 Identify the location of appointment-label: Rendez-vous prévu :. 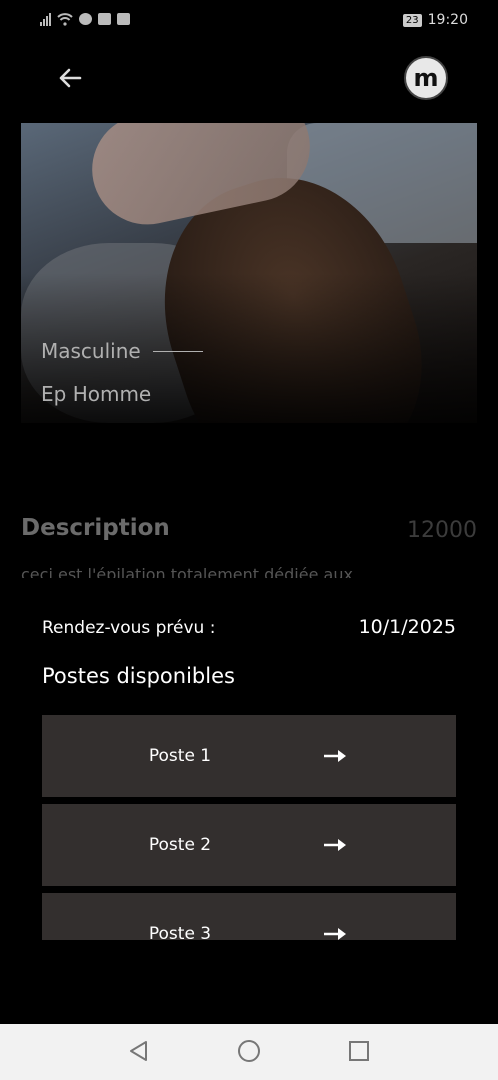
(129, 628).